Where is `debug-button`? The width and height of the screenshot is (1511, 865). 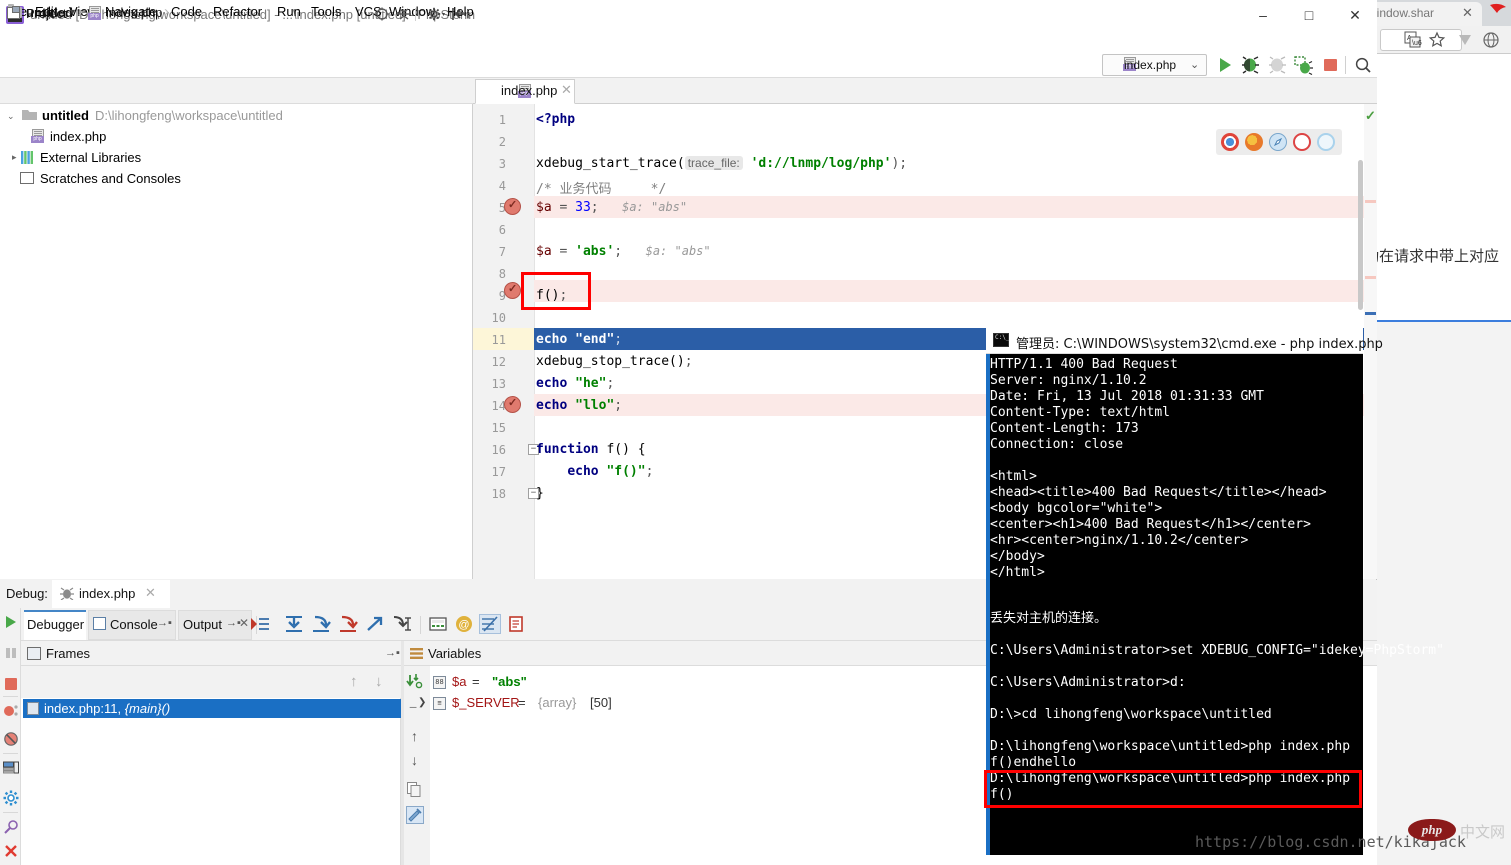 debug-button is located at coordinates (1251, 65).